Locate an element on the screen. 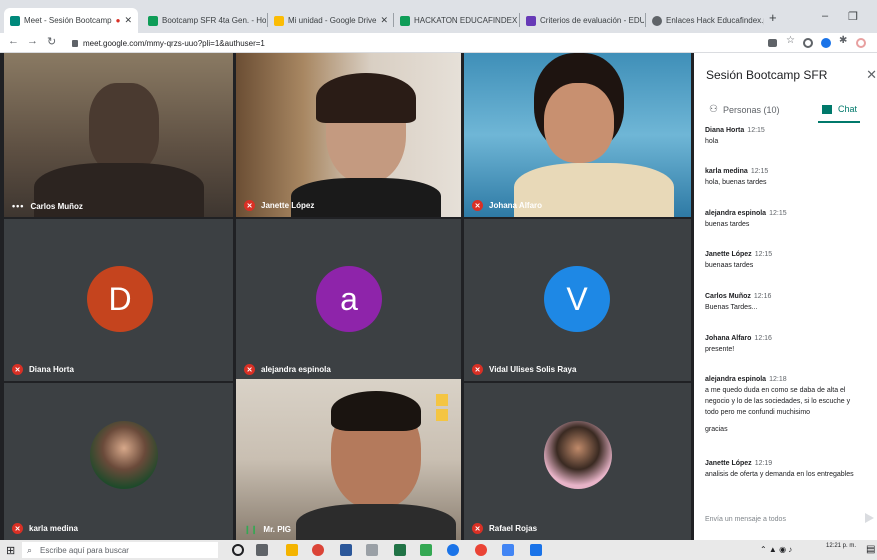 The height and width of the screenshot is (560, 877). send-icon is located at coordinates (869, 518).